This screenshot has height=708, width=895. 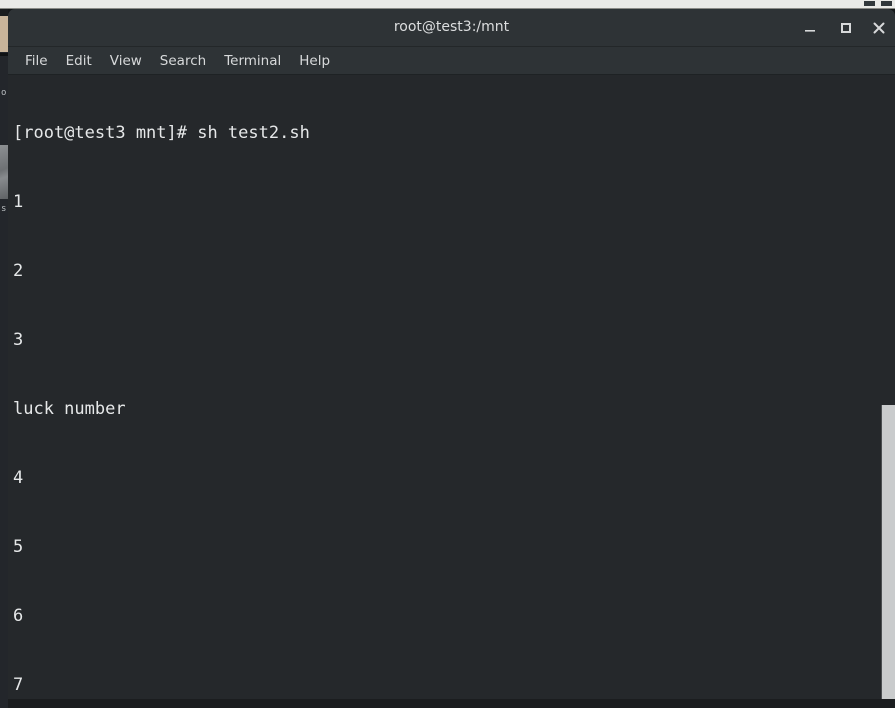 What do you see at coordinates (879, 28) in the screenshot?
I see `close-button` at bounding box center [879, 28].